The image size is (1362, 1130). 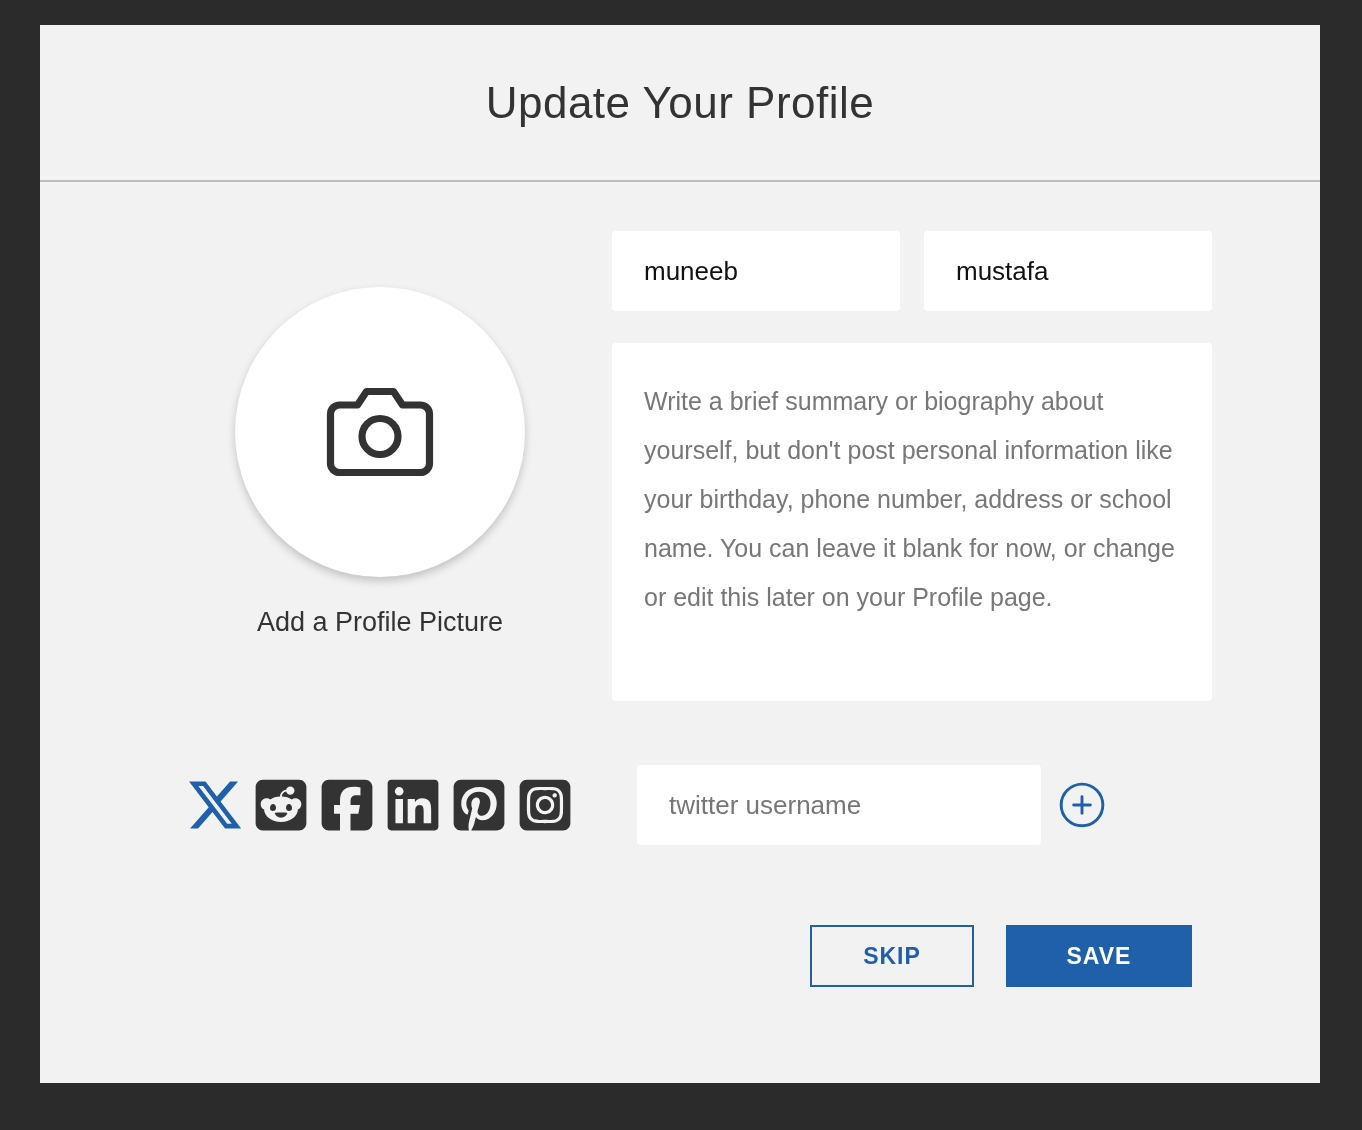 I want to click on skip-button: SKIP, so click(x=892, y=956).